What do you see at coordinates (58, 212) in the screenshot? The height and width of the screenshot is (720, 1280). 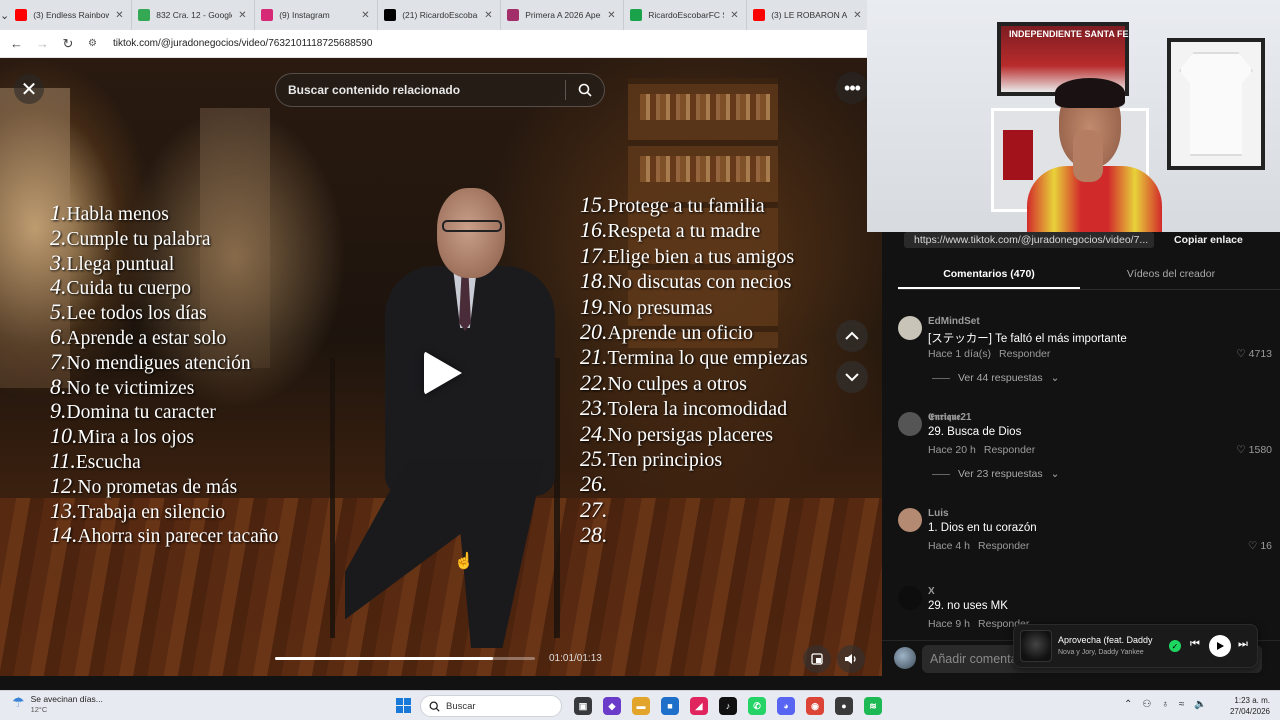 I see `rule-number: 1.` at bounding box center [58, 212].